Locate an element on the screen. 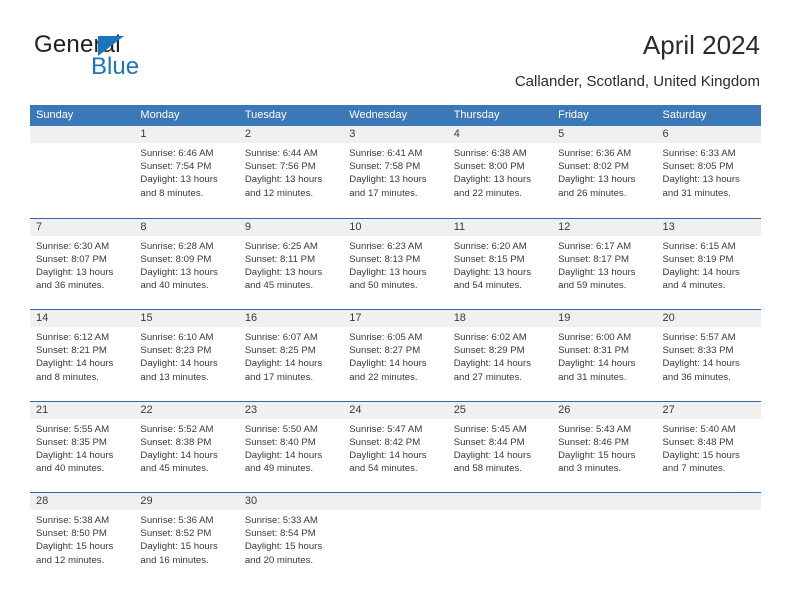 The image size is (792, 612). daylight-text-line2: and 40 minutes. is located at coordinates (70, 469).